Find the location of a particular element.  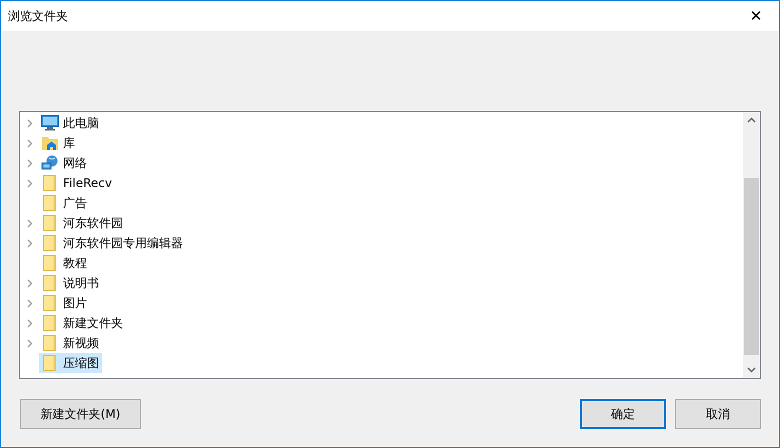

scrollbar is located at coordinates (751, 245).